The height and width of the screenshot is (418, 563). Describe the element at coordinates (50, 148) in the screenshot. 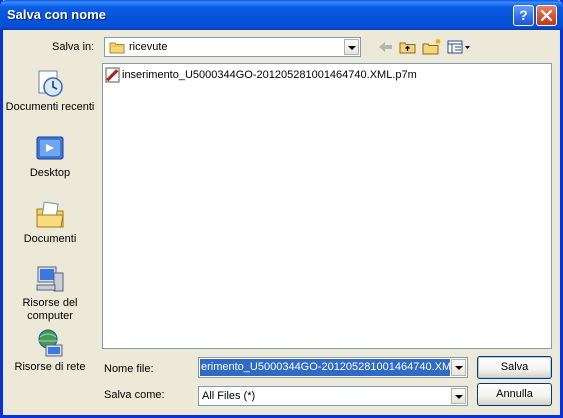

I see `desktop-icon` at that location.